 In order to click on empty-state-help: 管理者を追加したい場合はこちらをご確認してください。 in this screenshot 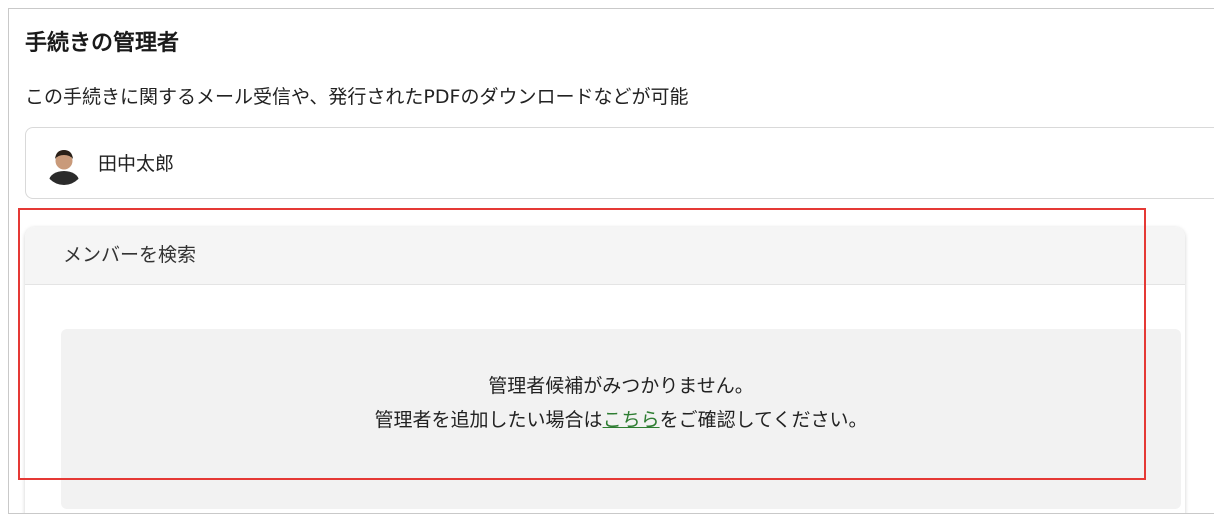, I will do `click(621, 420)`.